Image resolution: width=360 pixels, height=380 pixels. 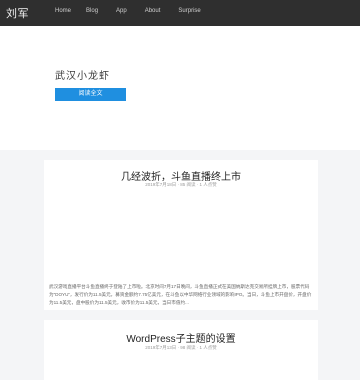 I want to click on hero-title: 武汉小龙虾, so click(x=82, y=76).